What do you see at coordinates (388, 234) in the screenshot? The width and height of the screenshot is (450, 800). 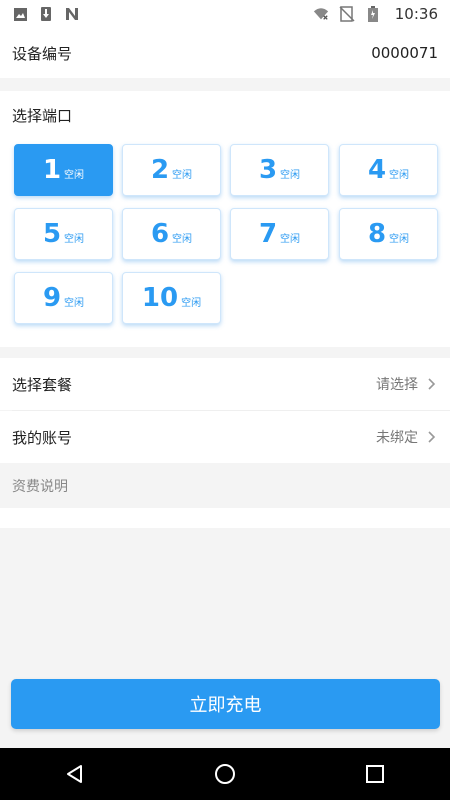 I see `port-button-8: 8 空闲` at bounding box center [388, 234].